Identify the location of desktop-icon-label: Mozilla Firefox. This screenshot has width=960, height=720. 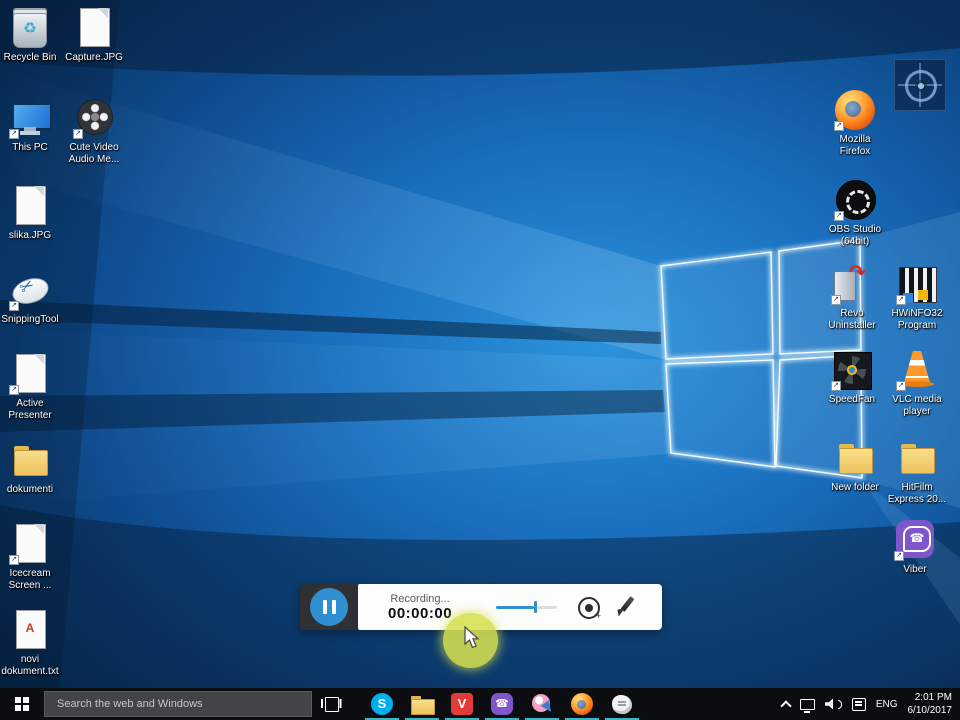
(855, 145).